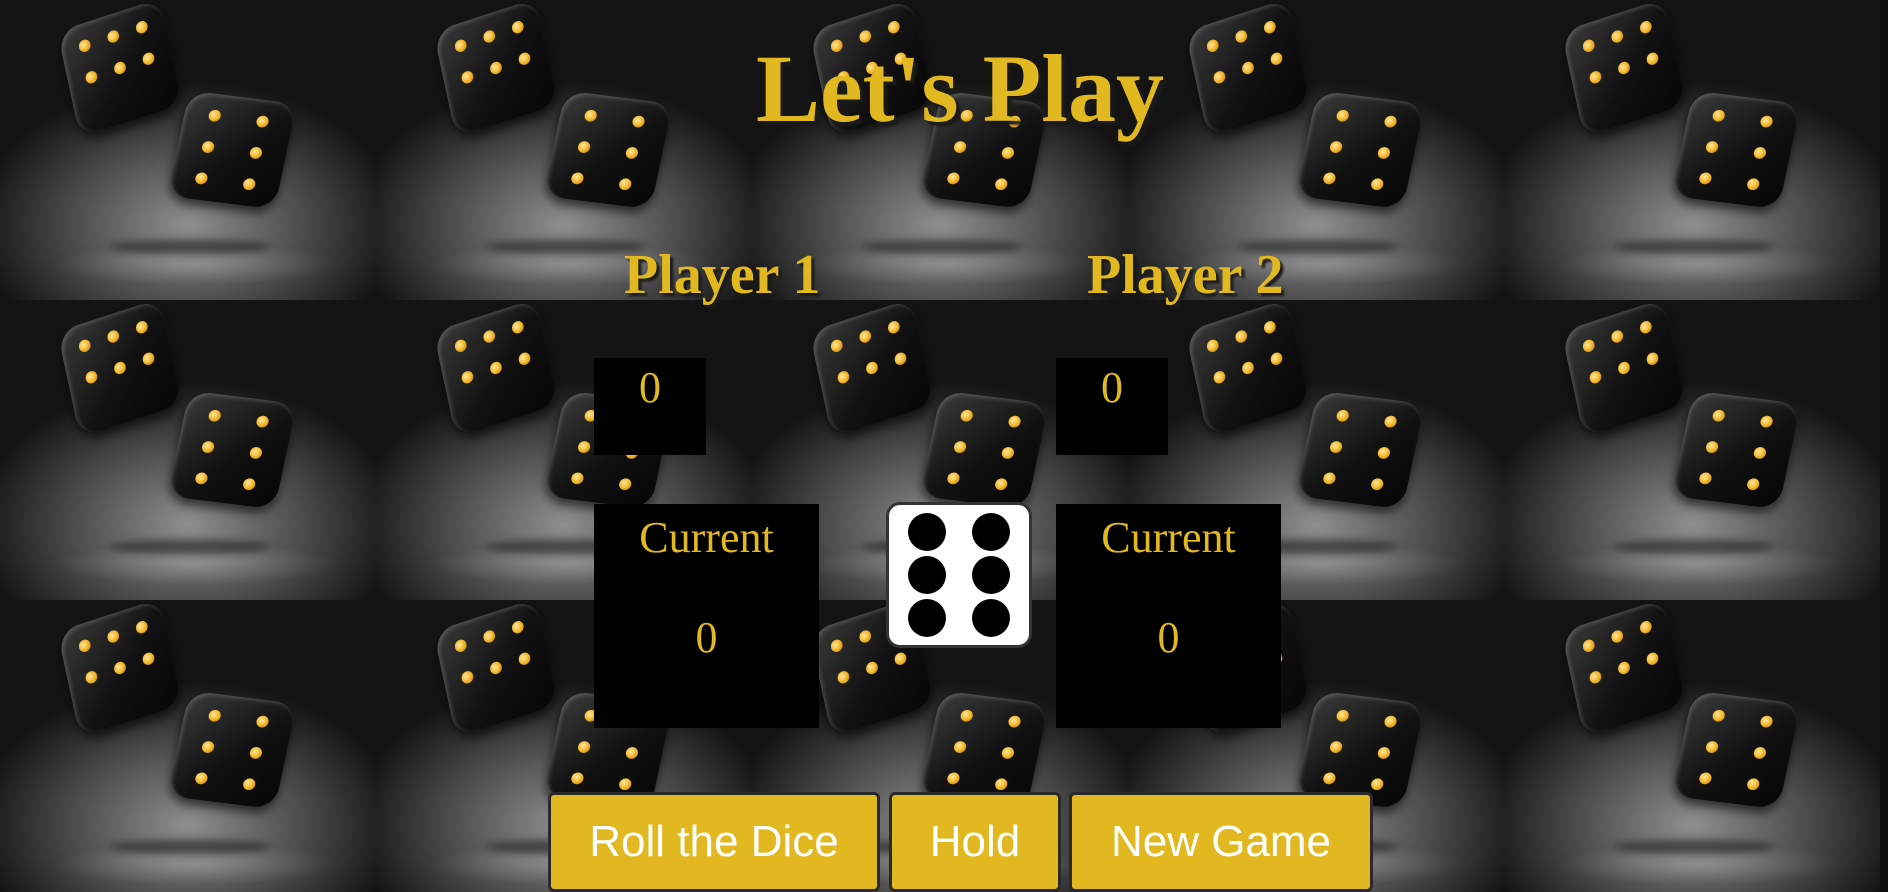  Describe the element at coordinates (1221, 842) in the screenshot. I see `new-game-button: New Game` at that location.